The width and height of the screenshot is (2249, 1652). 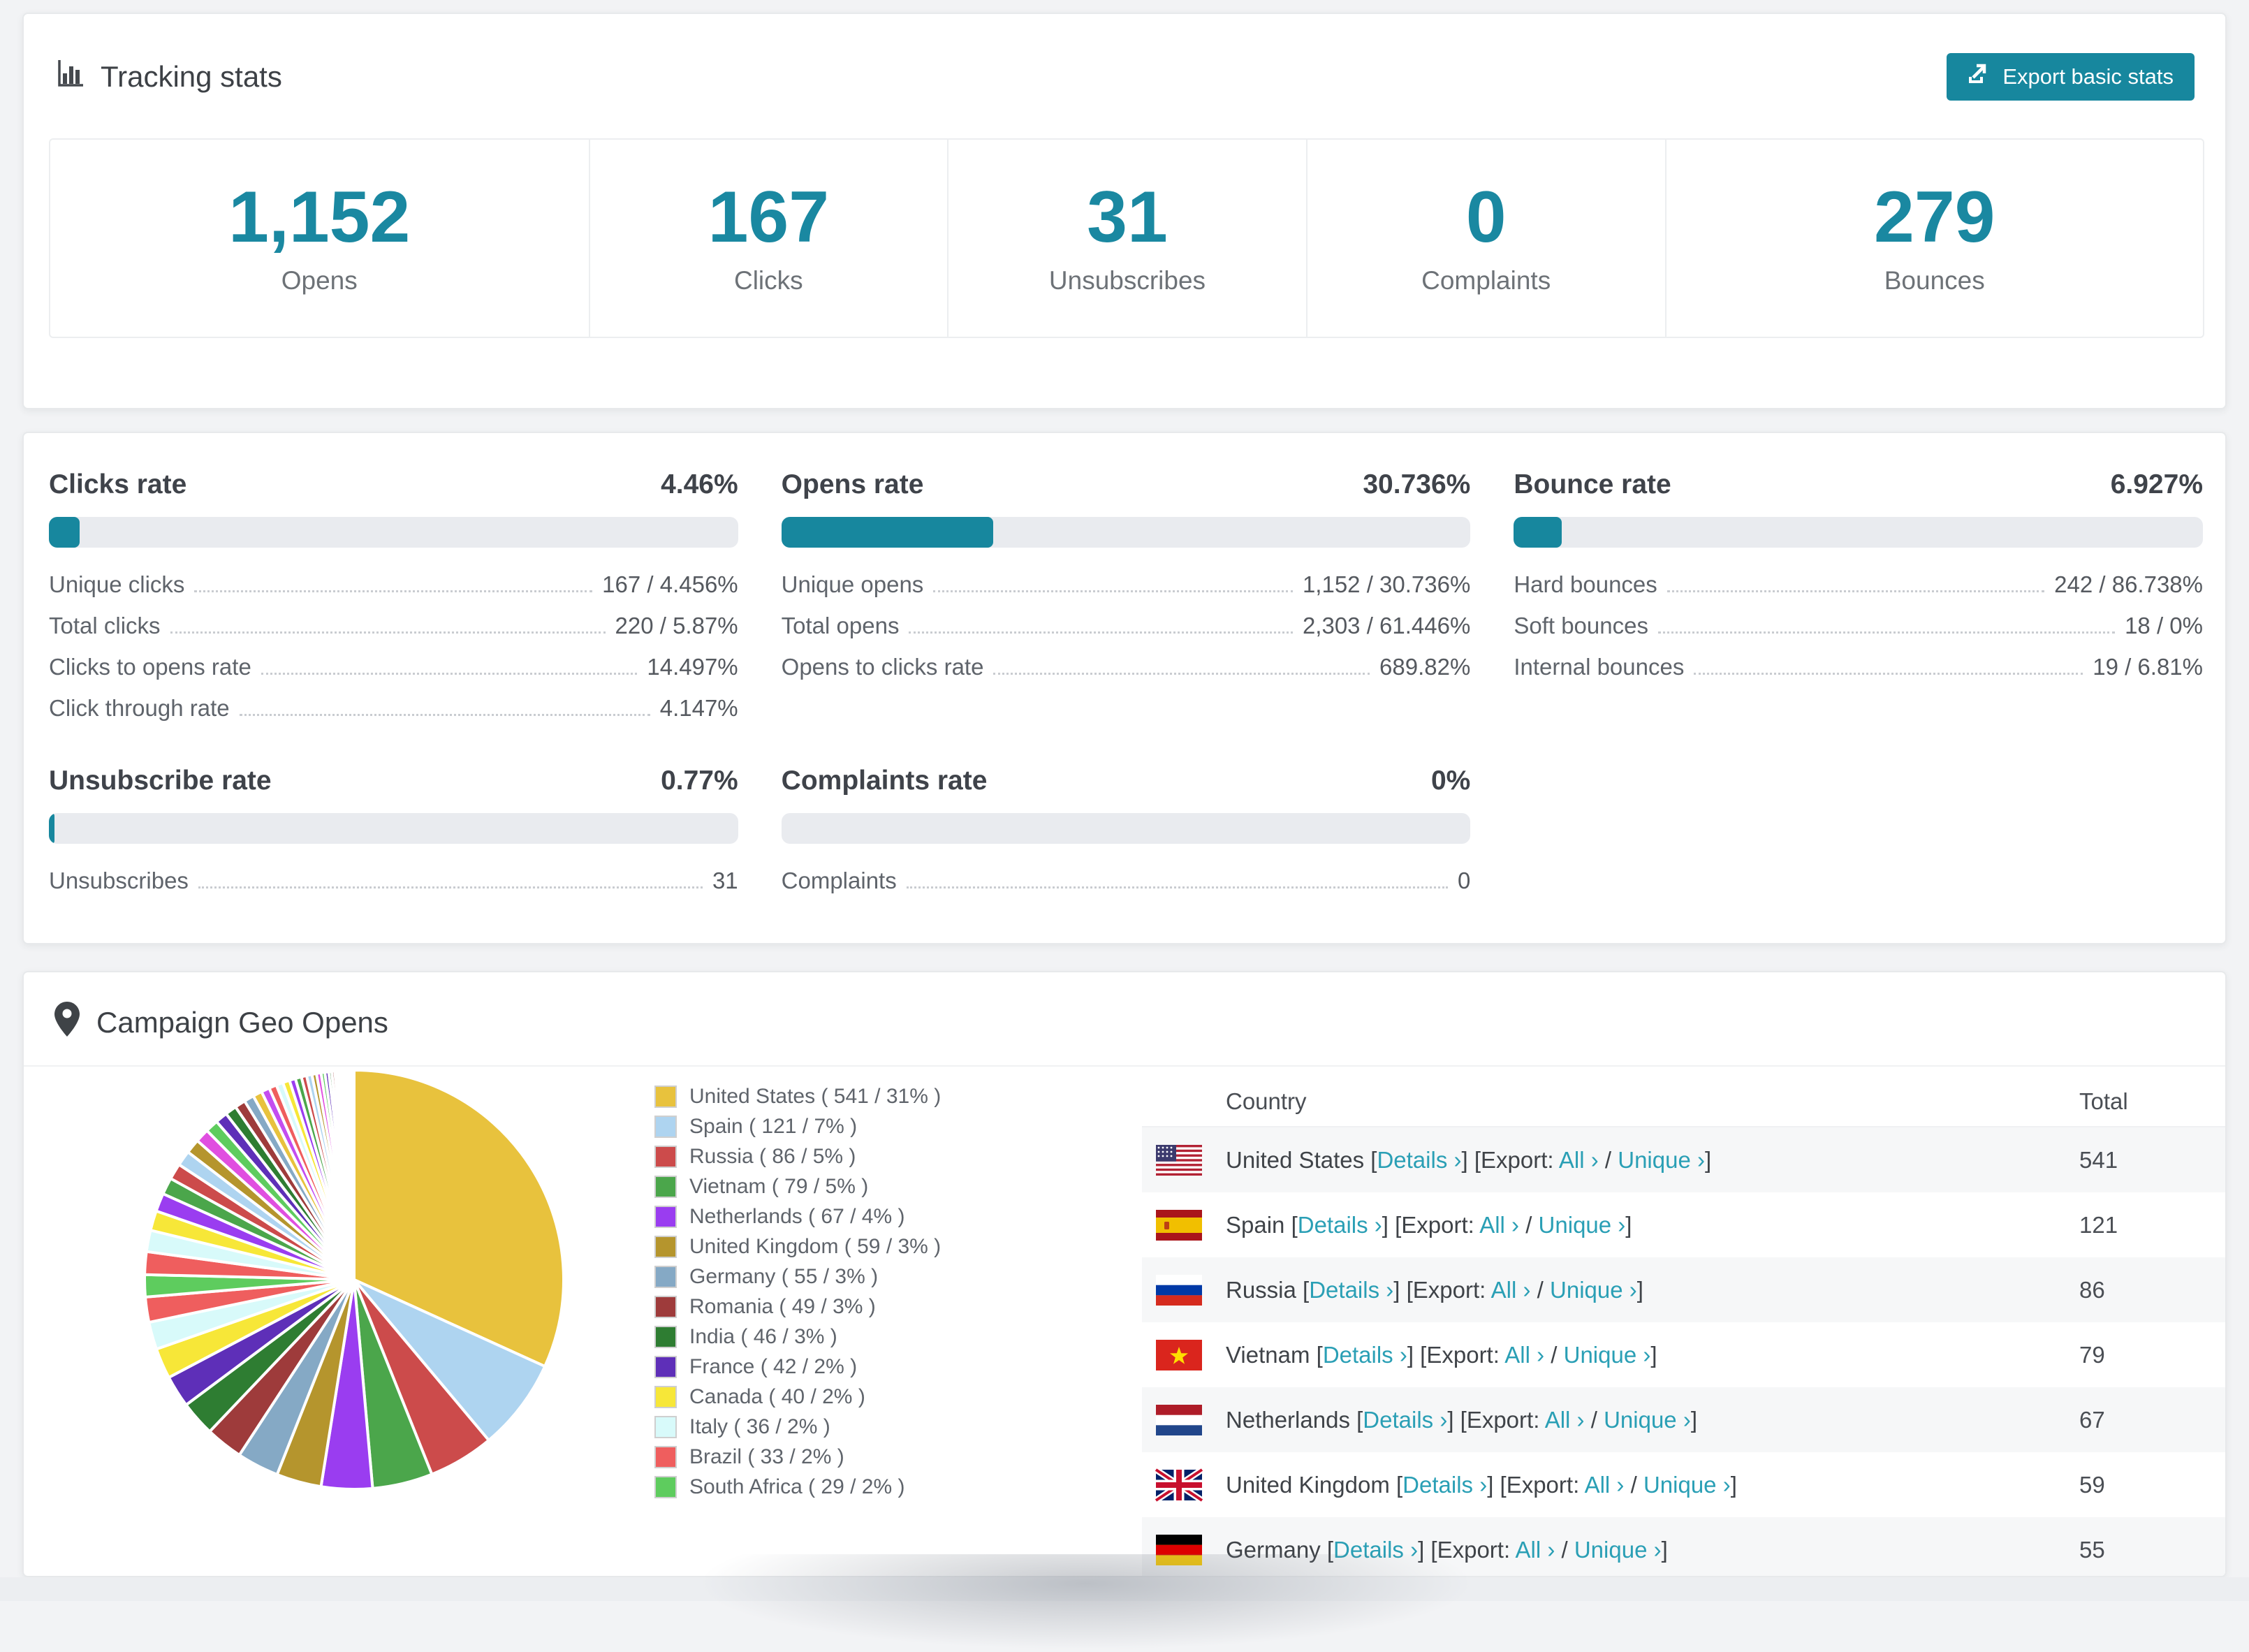 I want to click on legend-item-india: India ( 46 / 3% ), so click(x=798, y=1337).